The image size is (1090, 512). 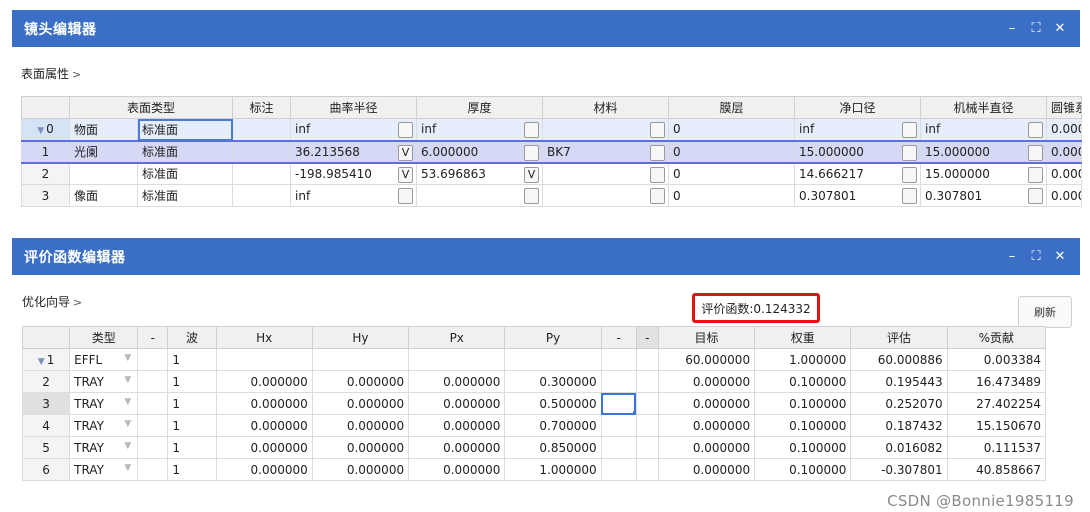 I want to click on contrib-cell: 0.003384, so click(x=996, y=359).